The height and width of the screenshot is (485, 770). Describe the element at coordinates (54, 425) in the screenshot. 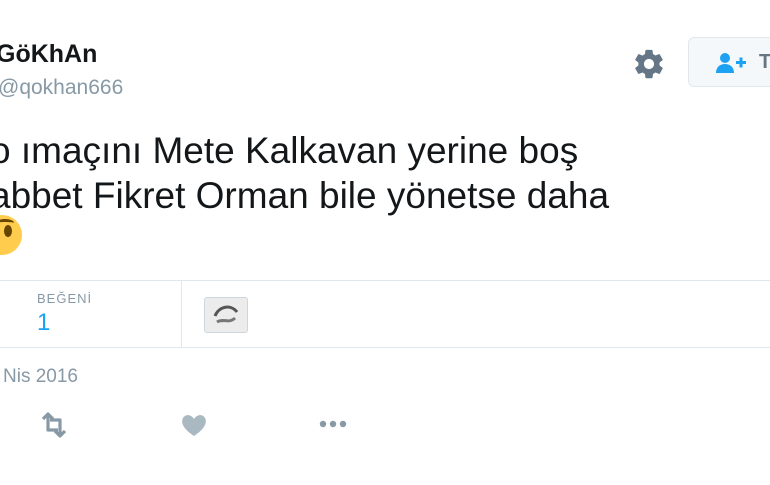

I see `retweet-icon` at that location.